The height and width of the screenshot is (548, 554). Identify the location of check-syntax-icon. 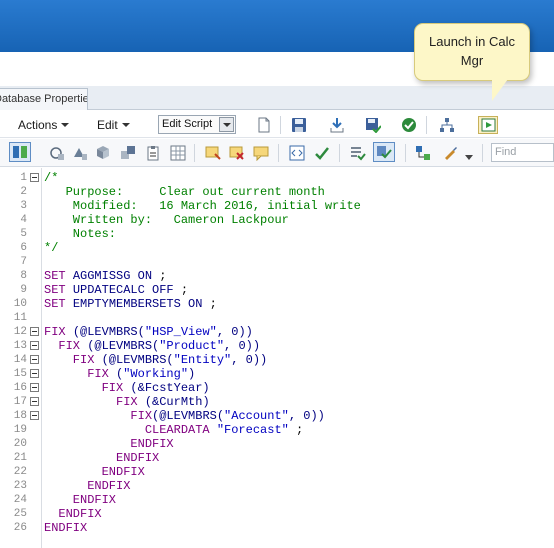
(322, 153).